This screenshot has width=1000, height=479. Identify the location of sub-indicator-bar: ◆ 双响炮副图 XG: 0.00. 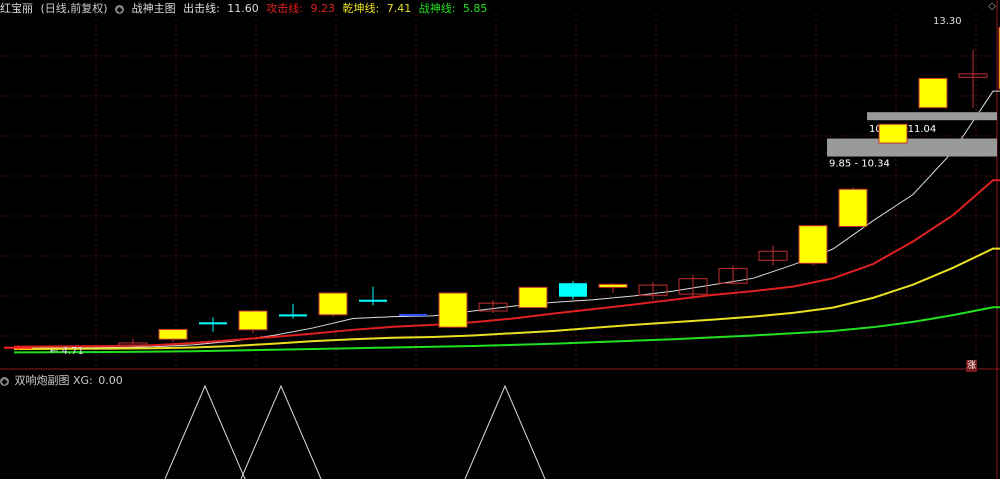
(61, 379).